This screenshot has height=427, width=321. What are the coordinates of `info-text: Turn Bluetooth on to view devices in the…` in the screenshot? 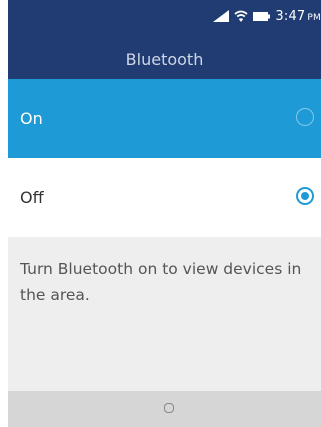 It's located at (161, 282).